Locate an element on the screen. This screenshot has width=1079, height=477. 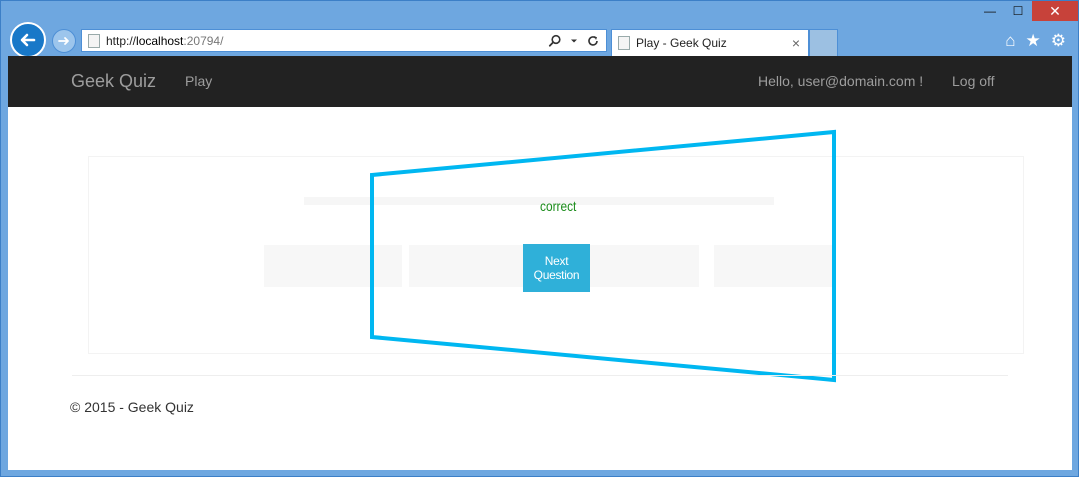
maximize-button: ☐ is located at coordinates (1018, 11).